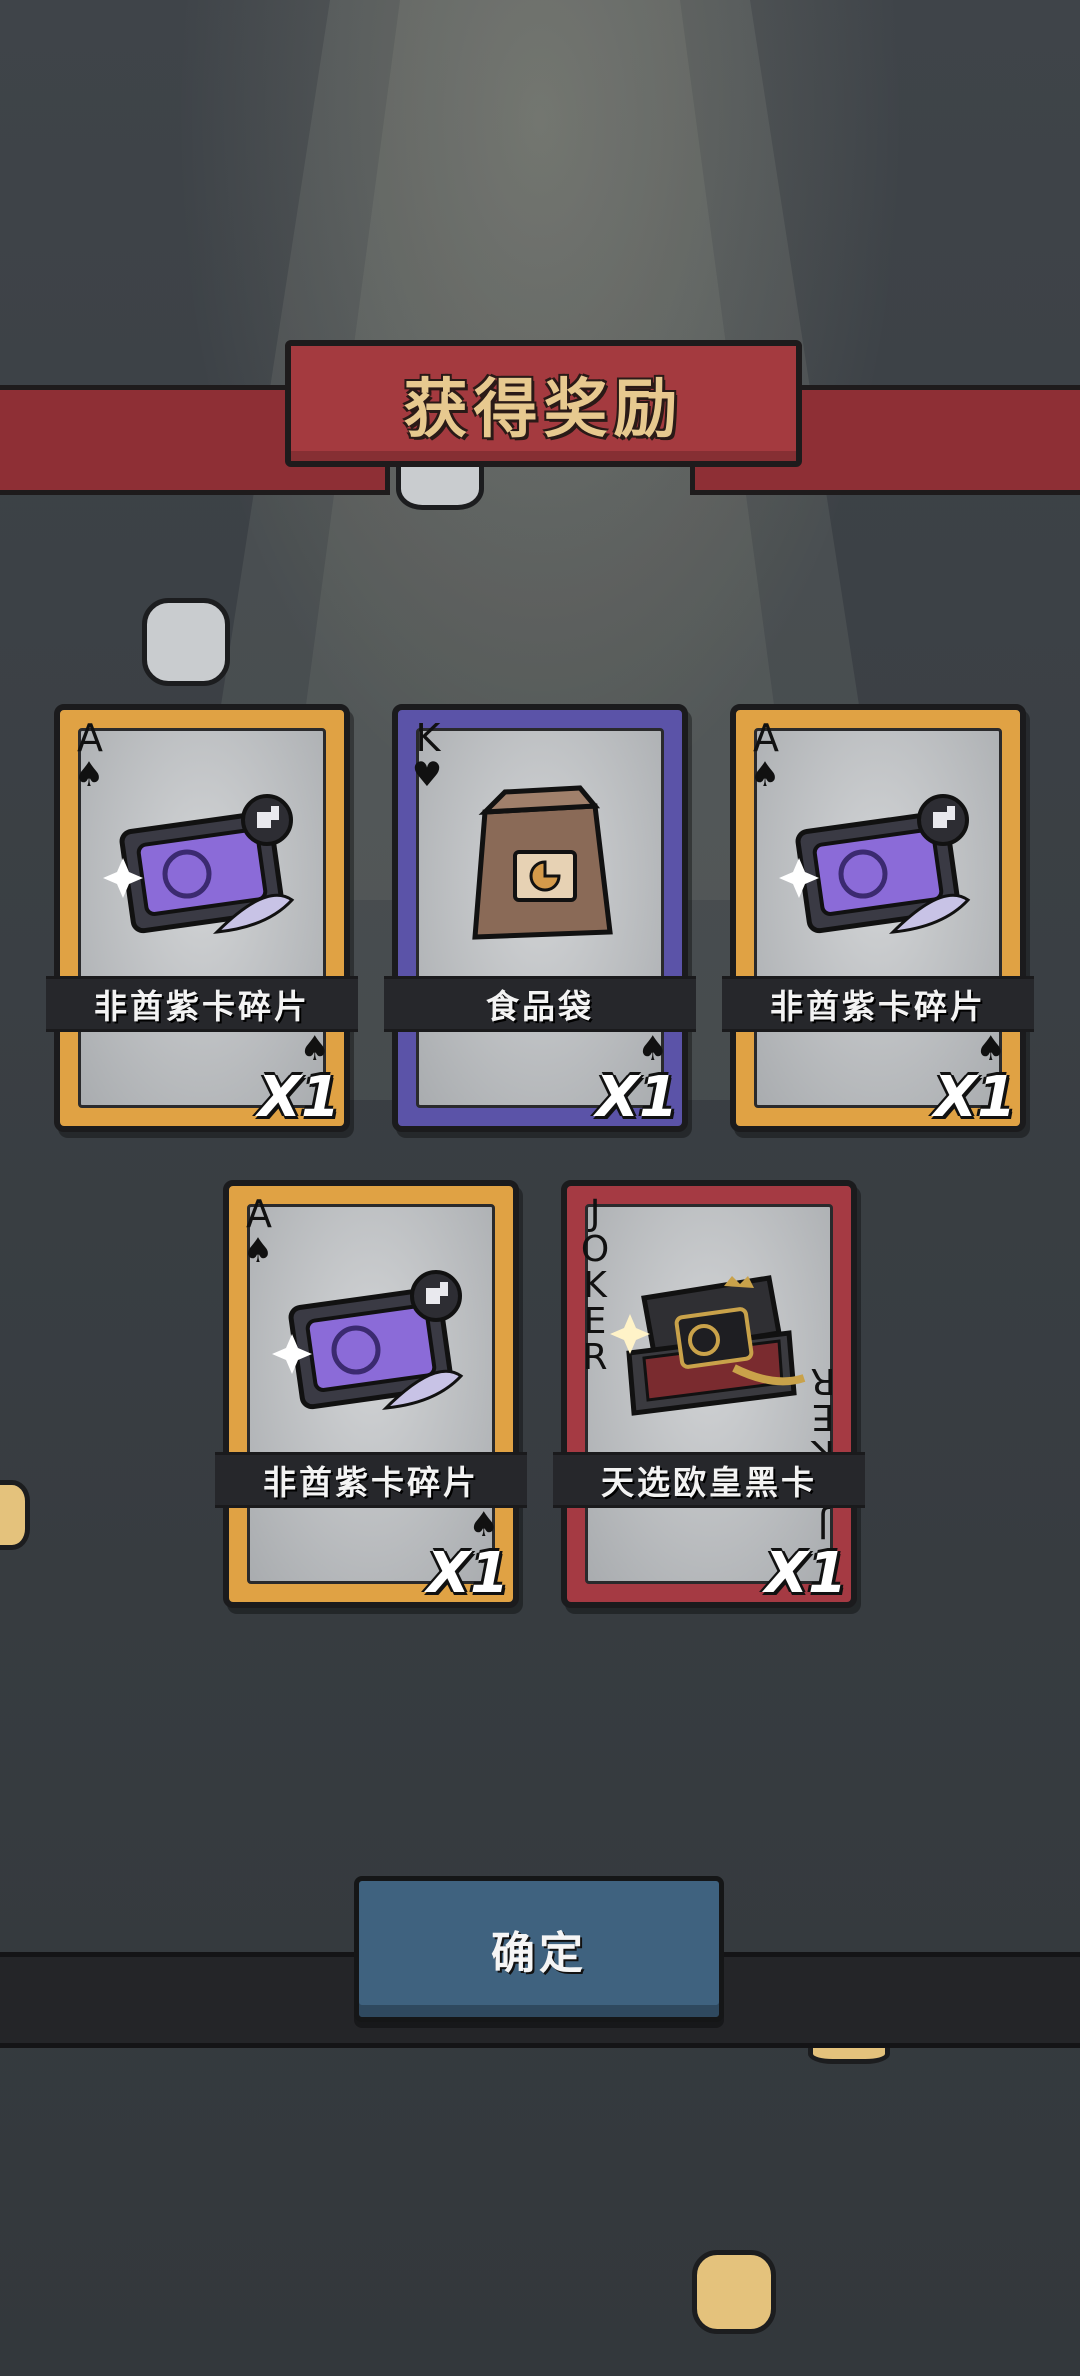  I want to click on confirm-button-label: 确定, so click(539, 1953).